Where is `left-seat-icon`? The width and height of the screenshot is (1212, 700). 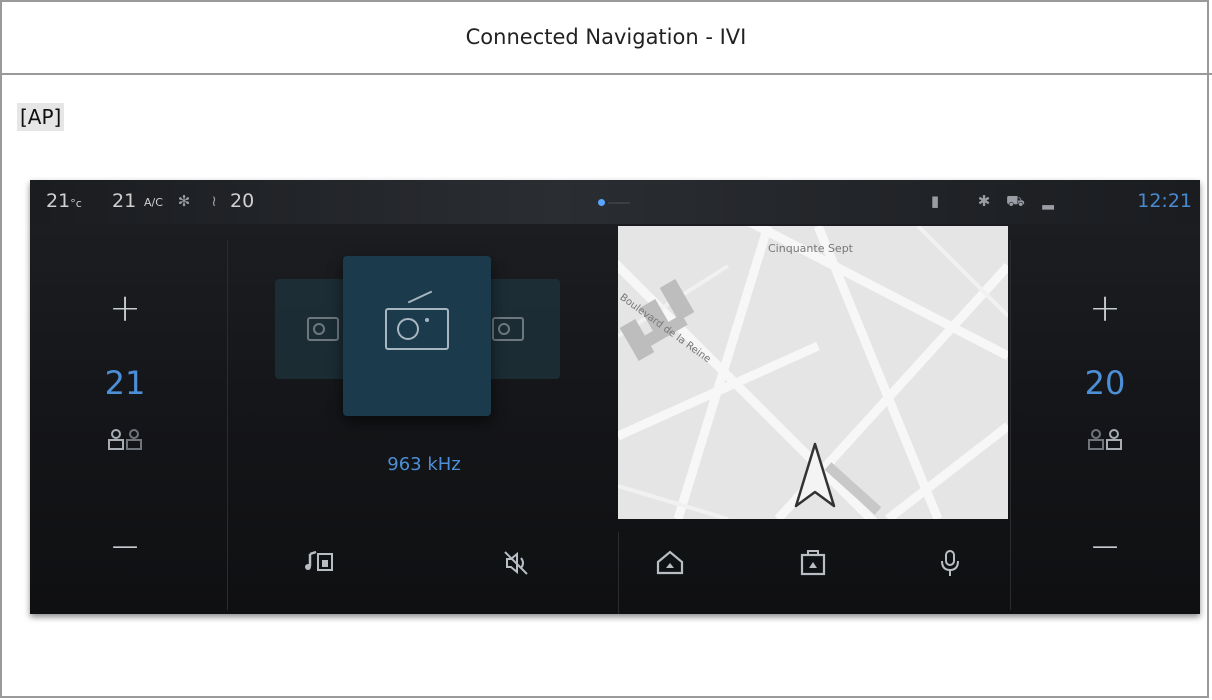
left-seat-icon is located at coordinates (125, 442).